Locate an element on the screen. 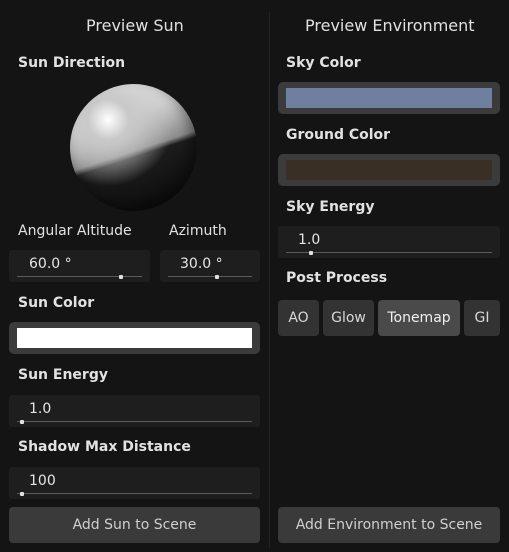  angular-altitude-slider-knob is located at coordinates (121, 277).